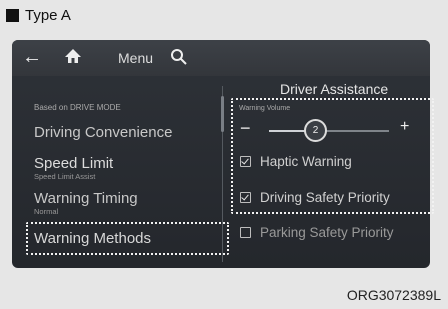 The image size is (448, 309). I want to click on menu-item-speed-limit: Speed Limit, so click(73, 163).